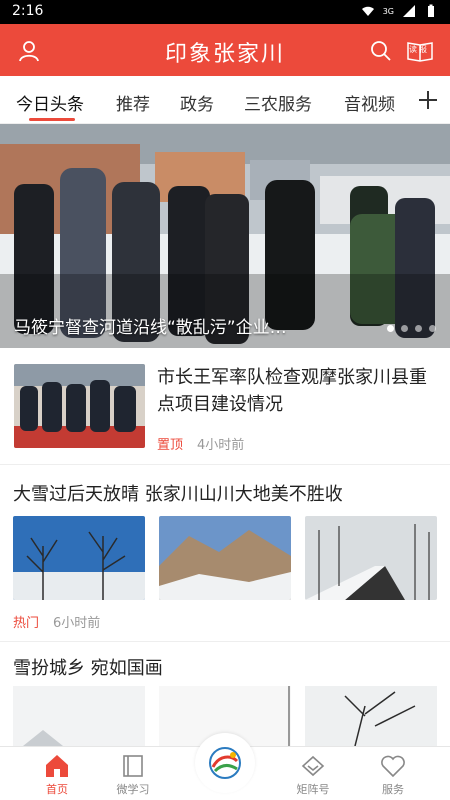 The image size is (450, 800). I want to click on search-button, so click(381, 51).